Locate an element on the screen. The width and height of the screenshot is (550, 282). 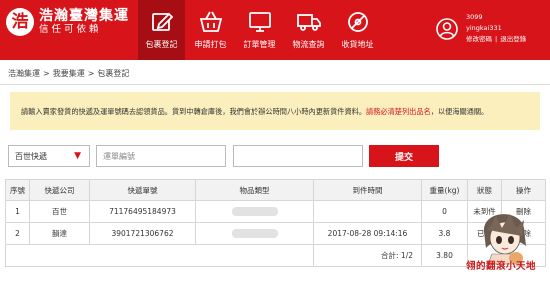
col-header-no: 序號 is located at coordinates (17, 190).